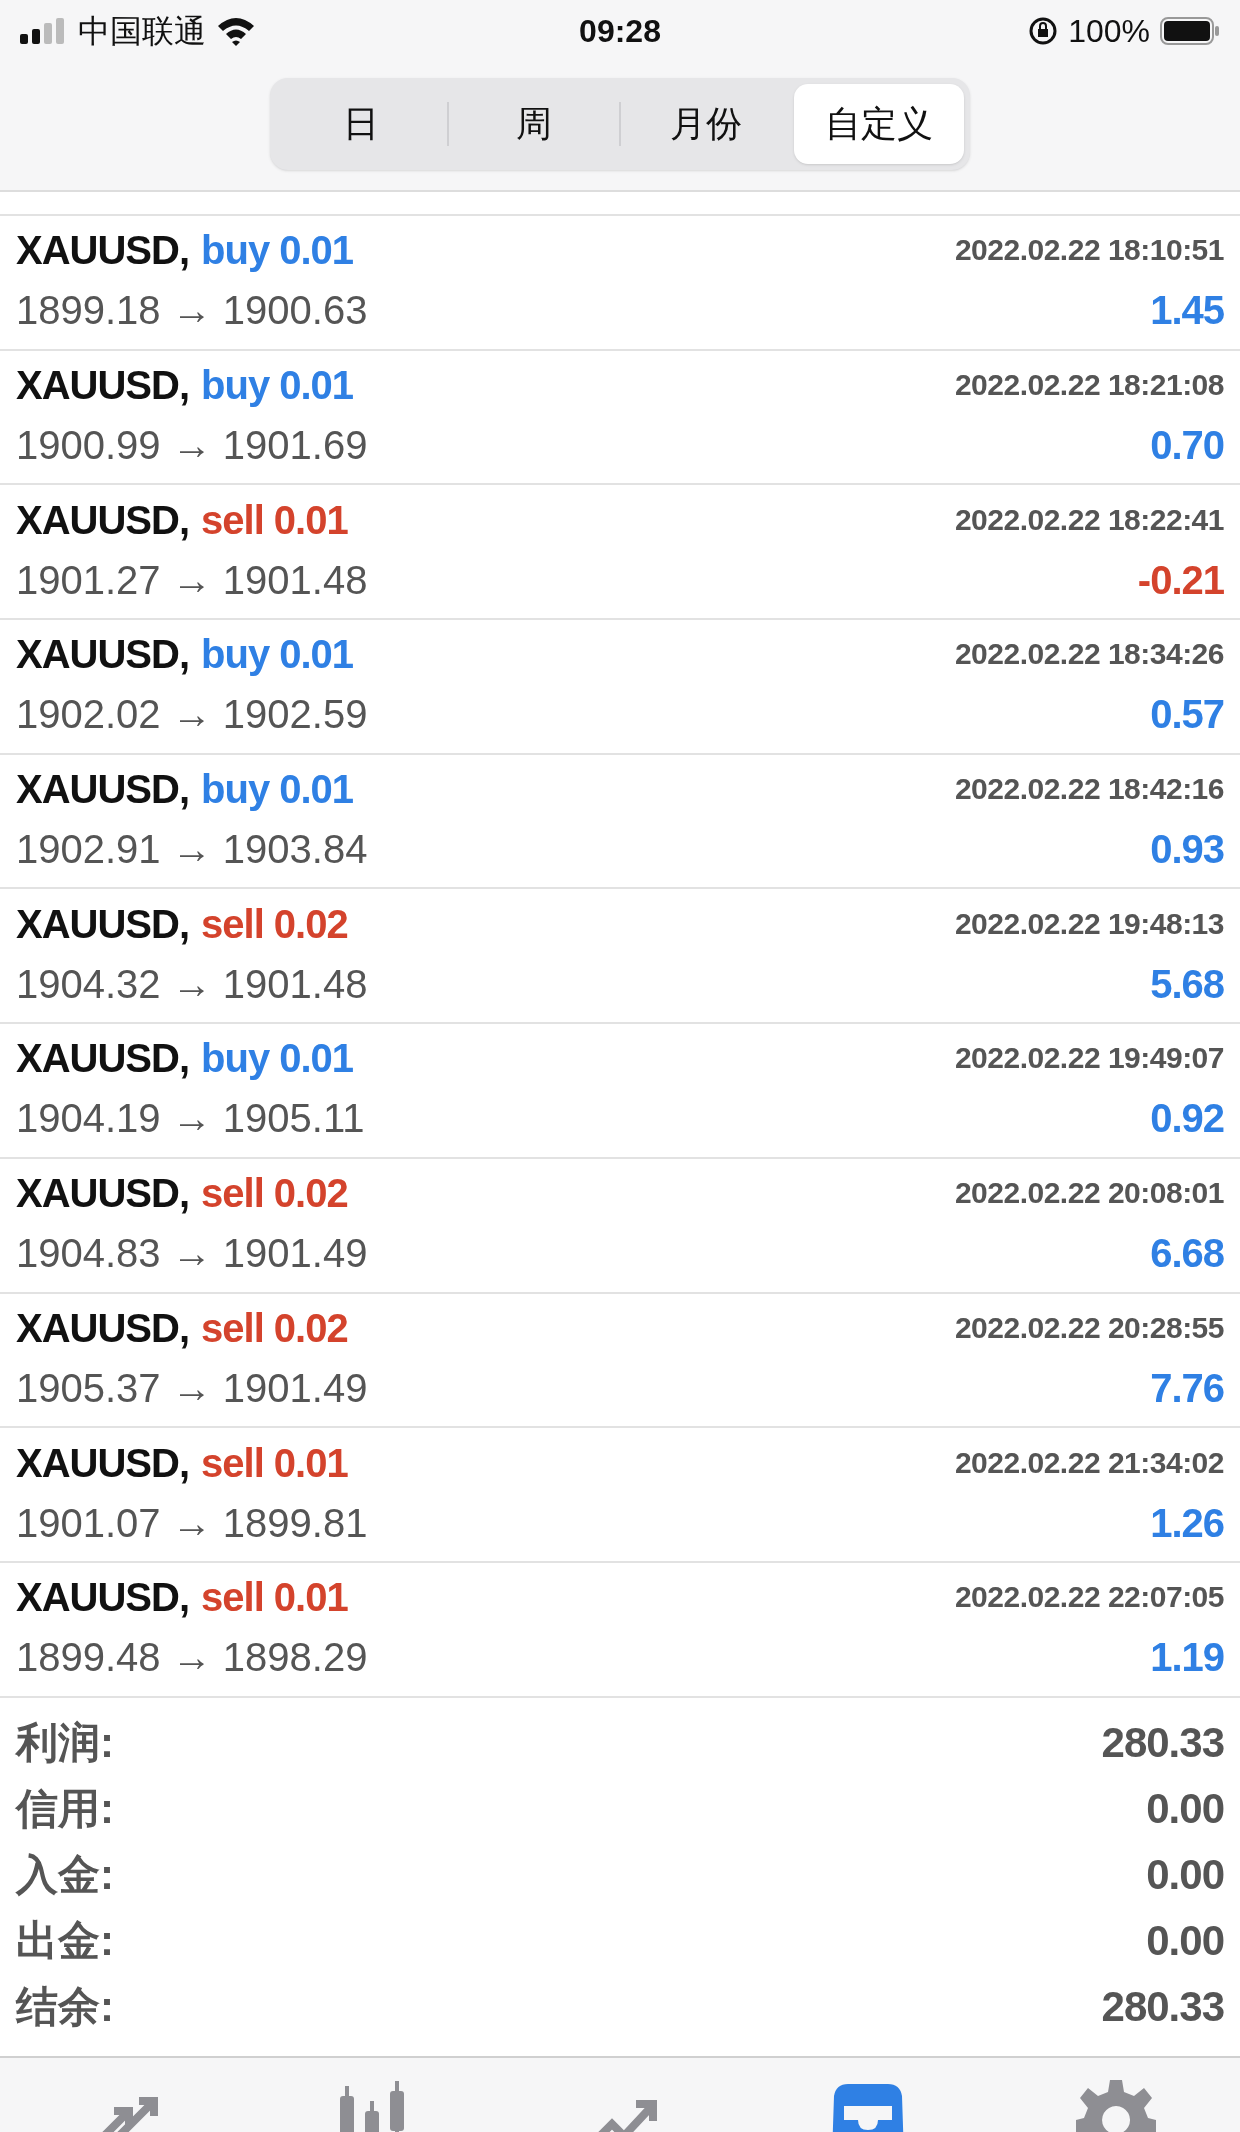 The width and height of the screenshot is (1240, 2132). What do you see at coordinates (192, 1658) in the screenshot?
I see `trade-prices: 1899.48 → 1898.29` at bounding box center [192, 1658].